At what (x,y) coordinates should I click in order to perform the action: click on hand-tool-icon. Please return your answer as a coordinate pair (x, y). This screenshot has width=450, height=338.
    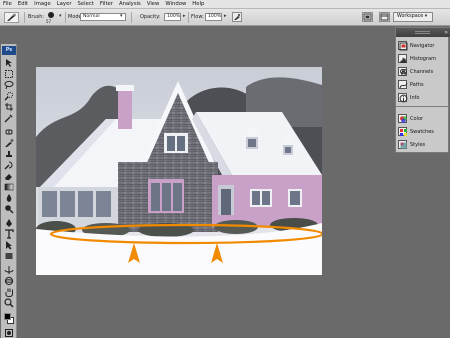
    Looking at the image, I should click on (9, 292).